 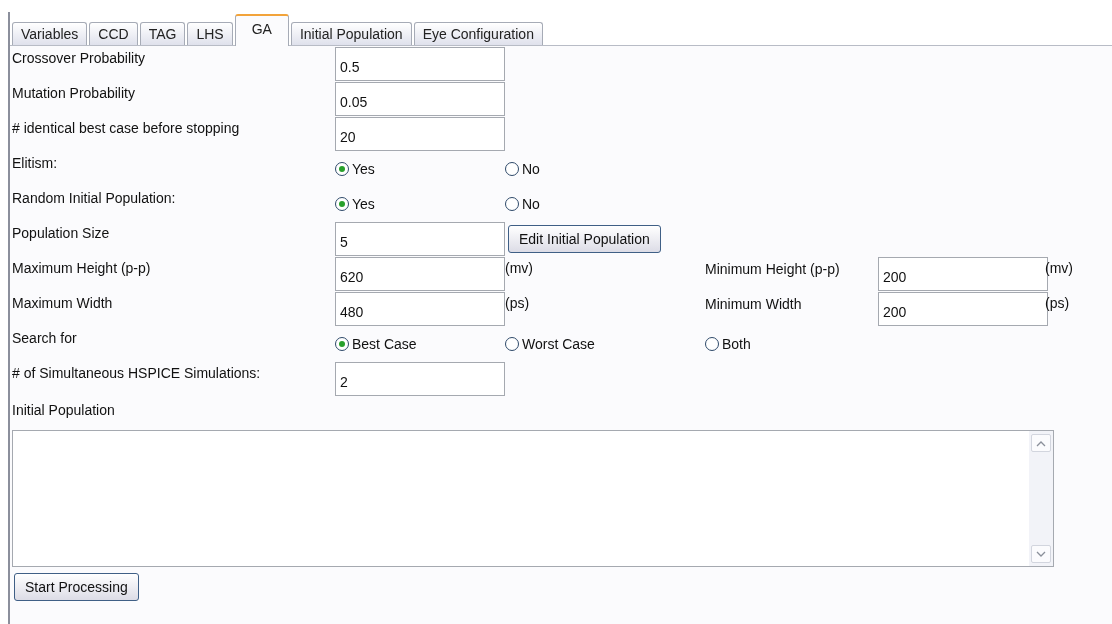 What do you see at coordinates (420, 238) in the screenshot?
I see `input-field: 5` at bounding box center [420, 238].